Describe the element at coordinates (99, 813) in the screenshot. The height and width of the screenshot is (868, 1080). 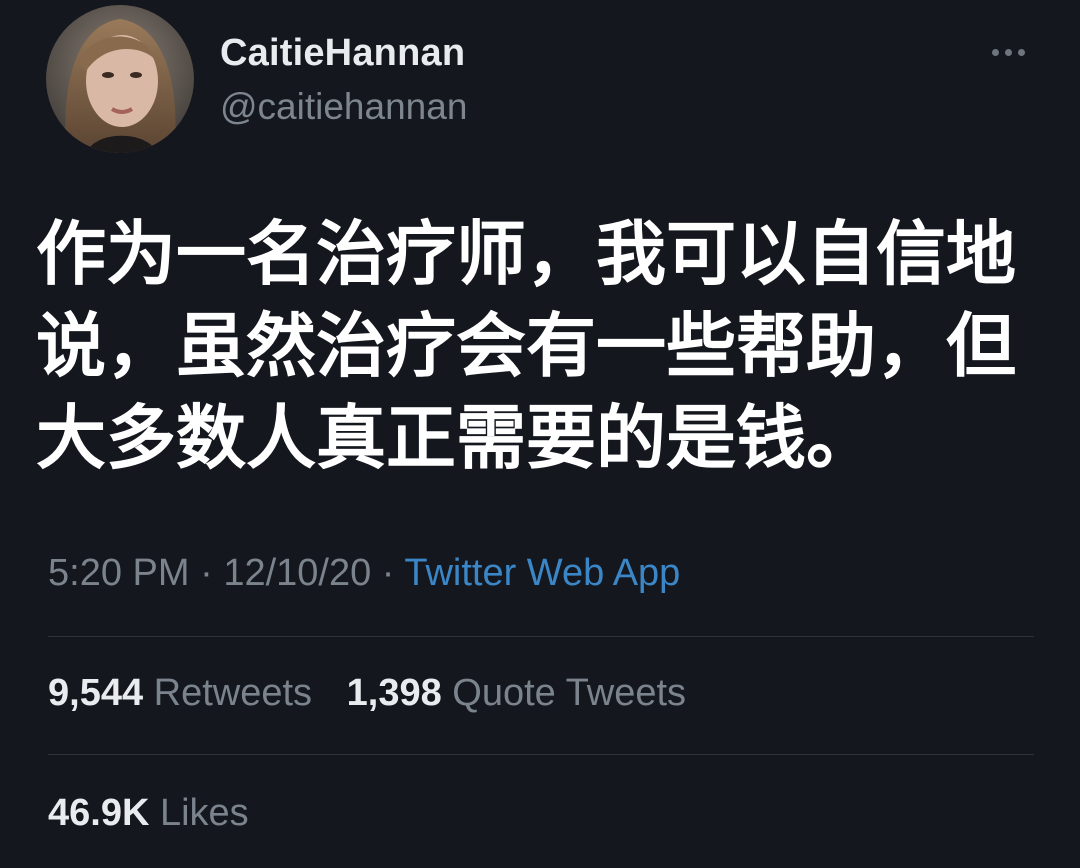
I see `likes-count: 46.9K` at that location.